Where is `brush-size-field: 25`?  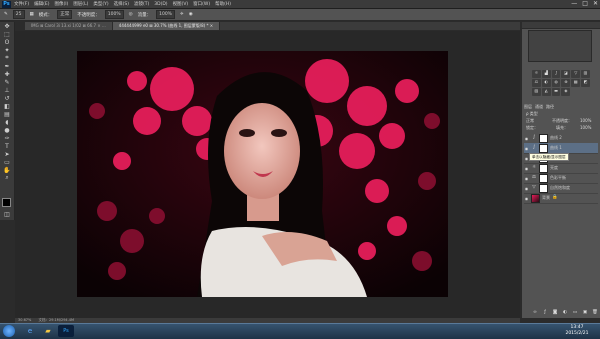 brush-size-field: 25 is located at coordinates (18, 14).